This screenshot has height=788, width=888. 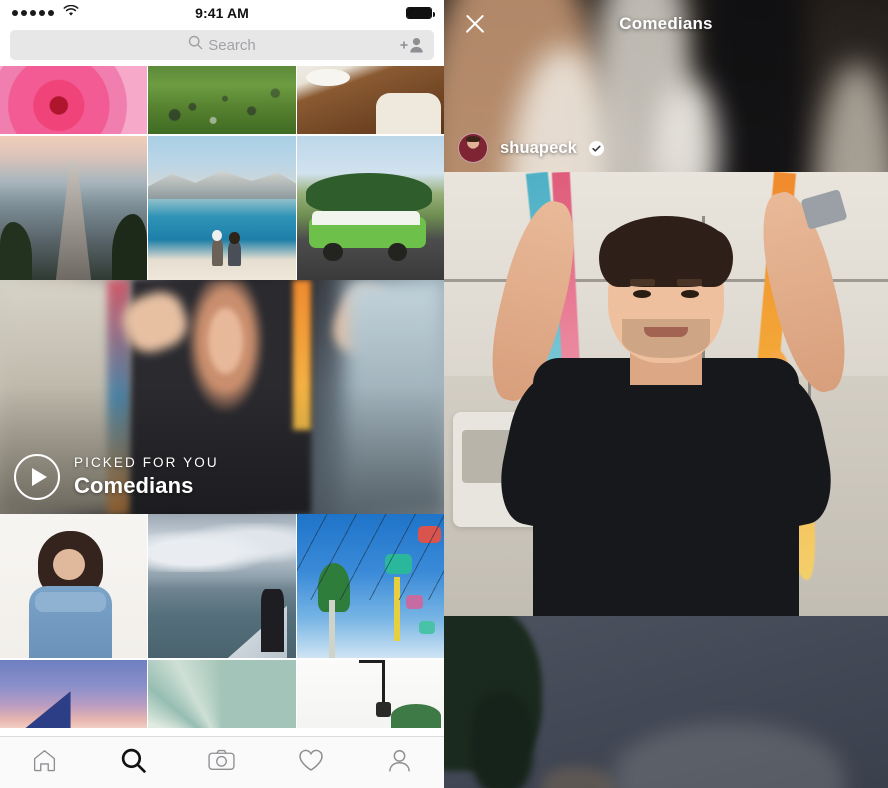 What do you see at coordinates (473, 148) in the screenshot?
I see `avatar` at bounding box center [473, 148].